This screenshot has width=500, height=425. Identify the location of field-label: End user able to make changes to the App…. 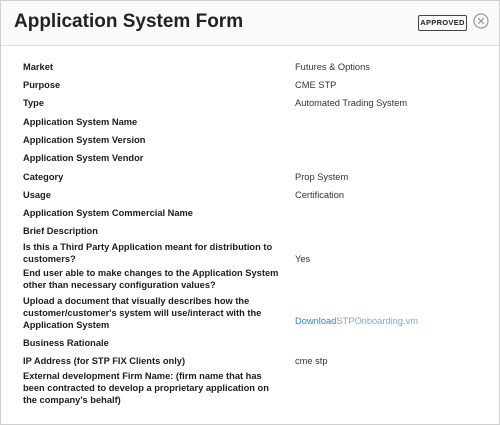
(151, 279).